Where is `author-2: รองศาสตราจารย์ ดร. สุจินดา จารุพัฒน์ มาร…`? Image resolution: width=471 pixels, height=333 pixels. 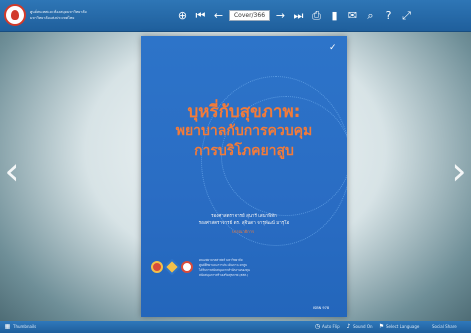 author-2: รองศาสตราจารย์ ดร. สุจินดา จารุพัฒน์ มาร… is located at coordinates (244, 223).